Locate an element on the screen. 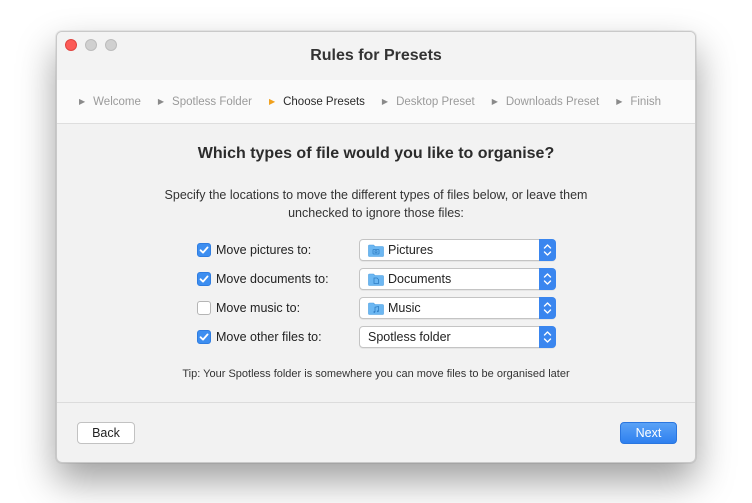 The image size is (752, 503). pictures-destination-popup: Pictures is located at coordinates (457, 250).